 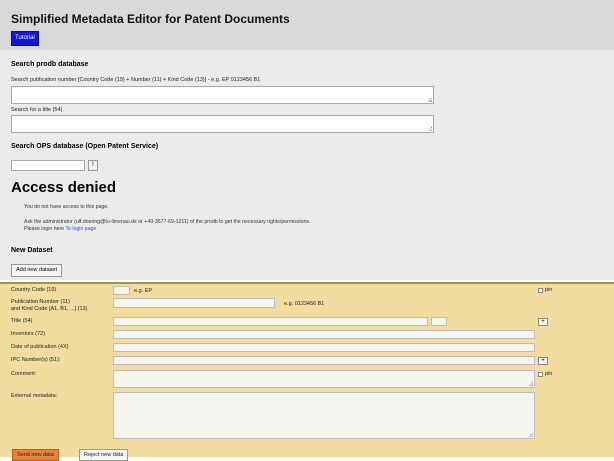 What do you see at coordinates (543, 322) in the screenshot?
I see `add-title-button: +` at bounding box center [543, 322].